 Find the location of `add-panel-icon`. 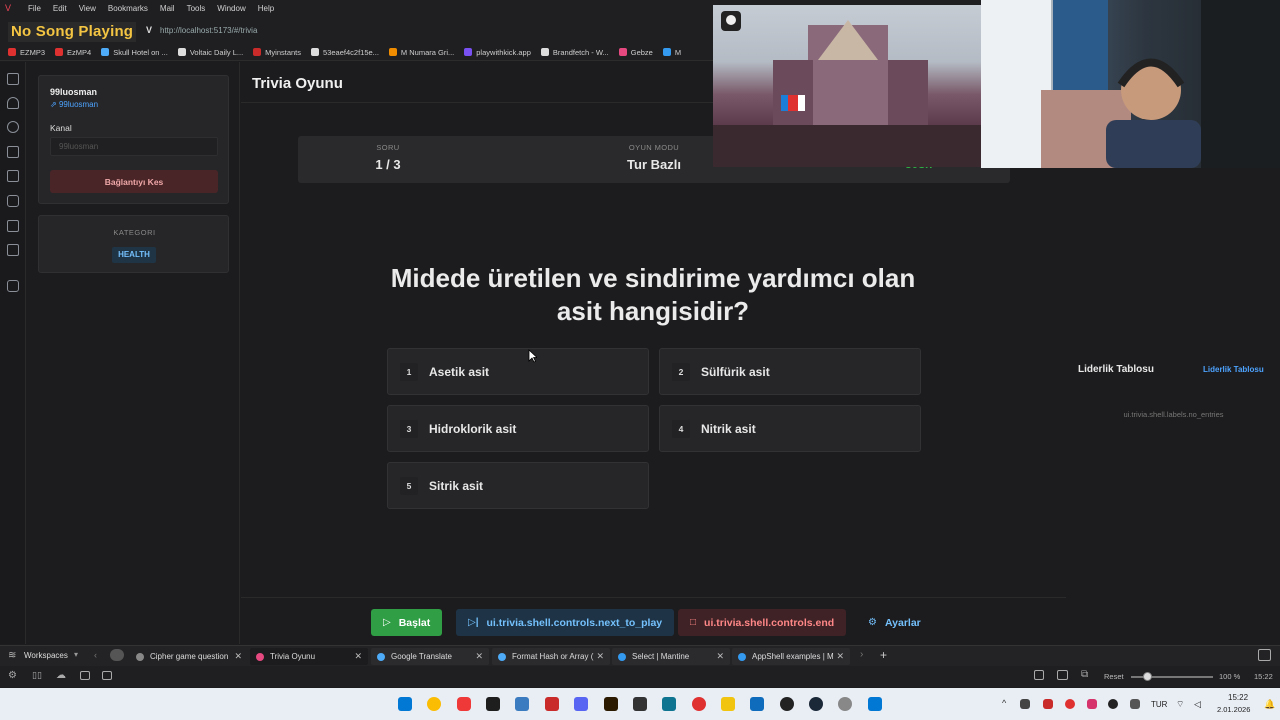

add-panel-icon is located at coordinates (13, 286).